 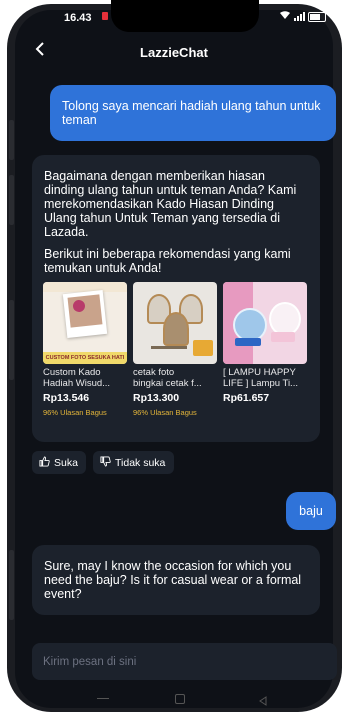 I want to click on dislike-button: Tidak suka, so click(x=133, y=462).